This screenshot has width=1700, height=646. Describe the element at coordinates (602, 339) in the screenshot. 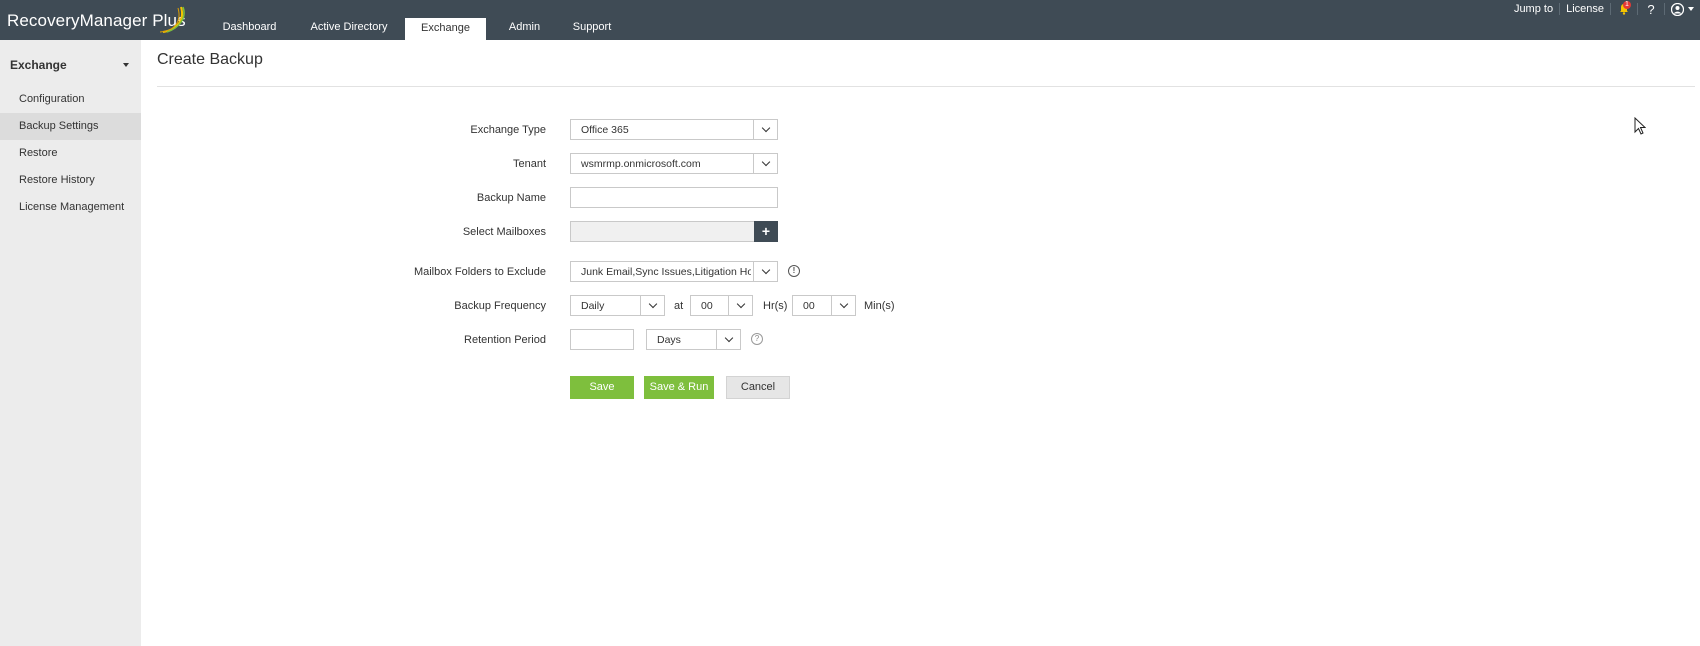

I see `retention-period-input` at that location.